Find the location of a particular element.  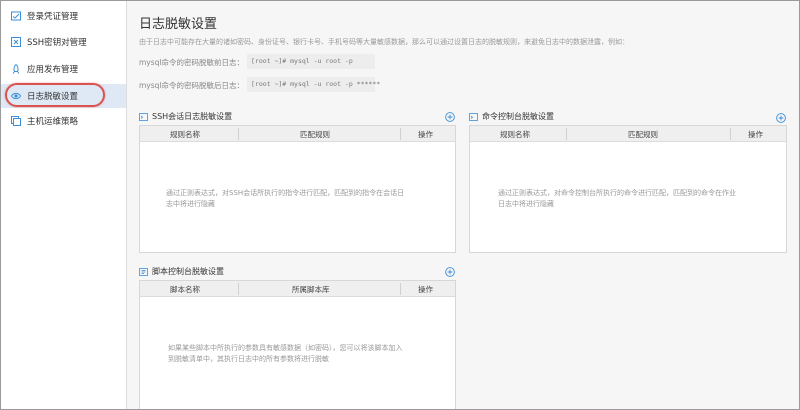

credential-icon is located at coordinates (16, 16).